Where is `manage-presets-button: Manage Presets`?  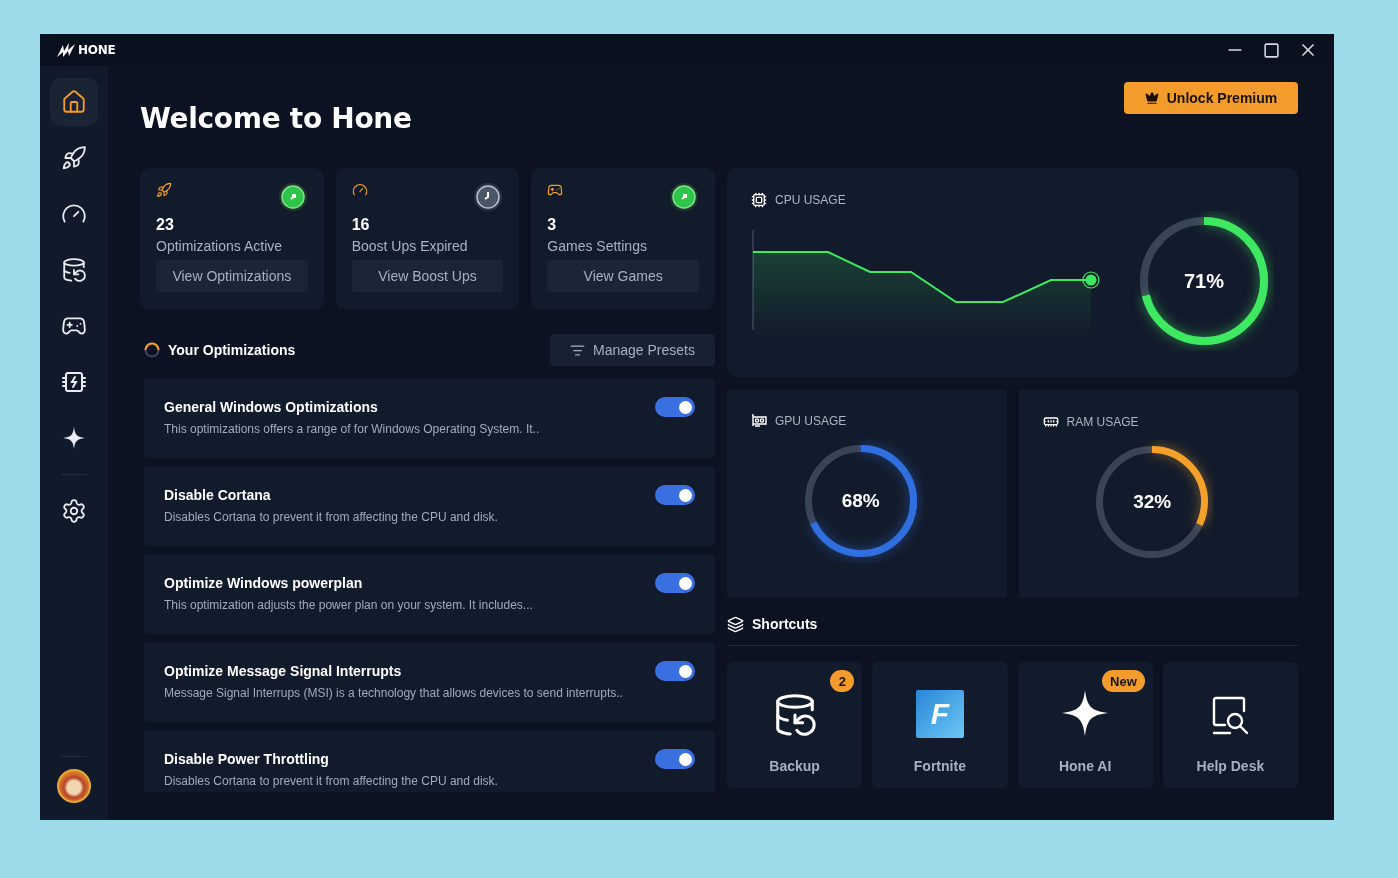 manage-presets-button: Manage Presets is located at coordinates (632, 350).